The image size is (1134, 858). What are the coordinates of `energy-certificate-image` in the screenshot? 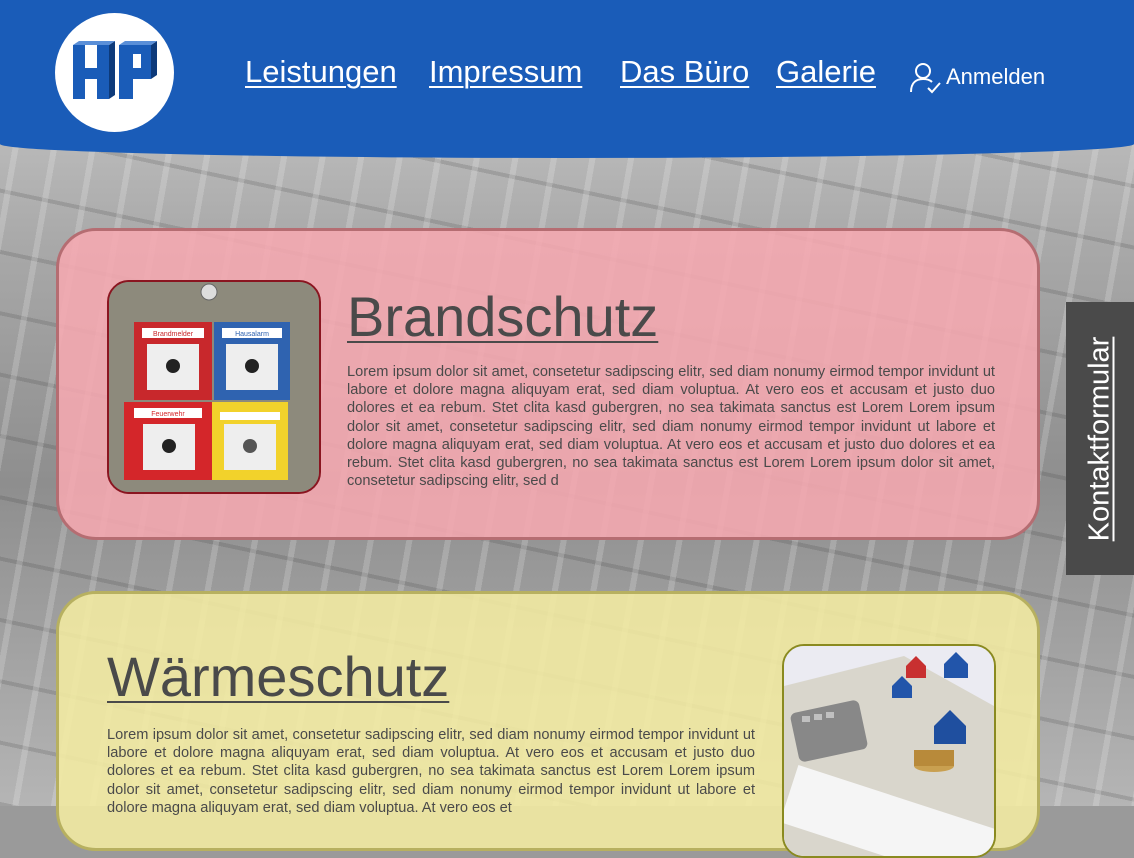 It's located at (889, 751).